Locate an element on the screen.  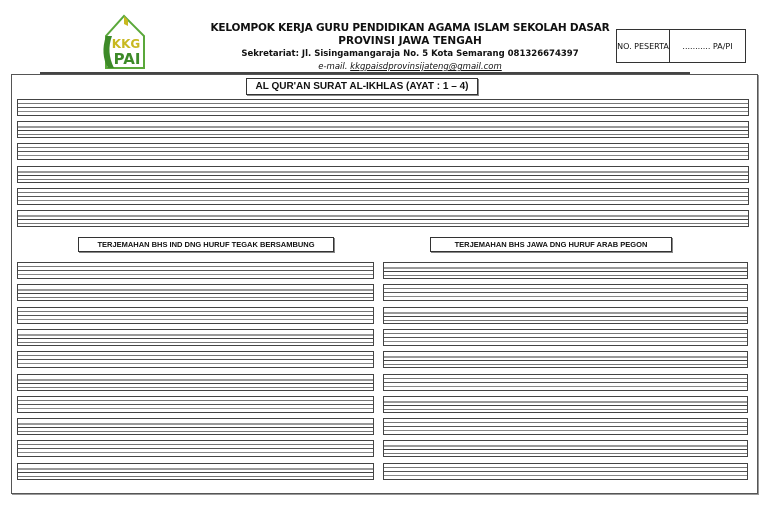
participant-number-box: NO. PESERTA ........... PA/PI is located at coordinates (681, 46).